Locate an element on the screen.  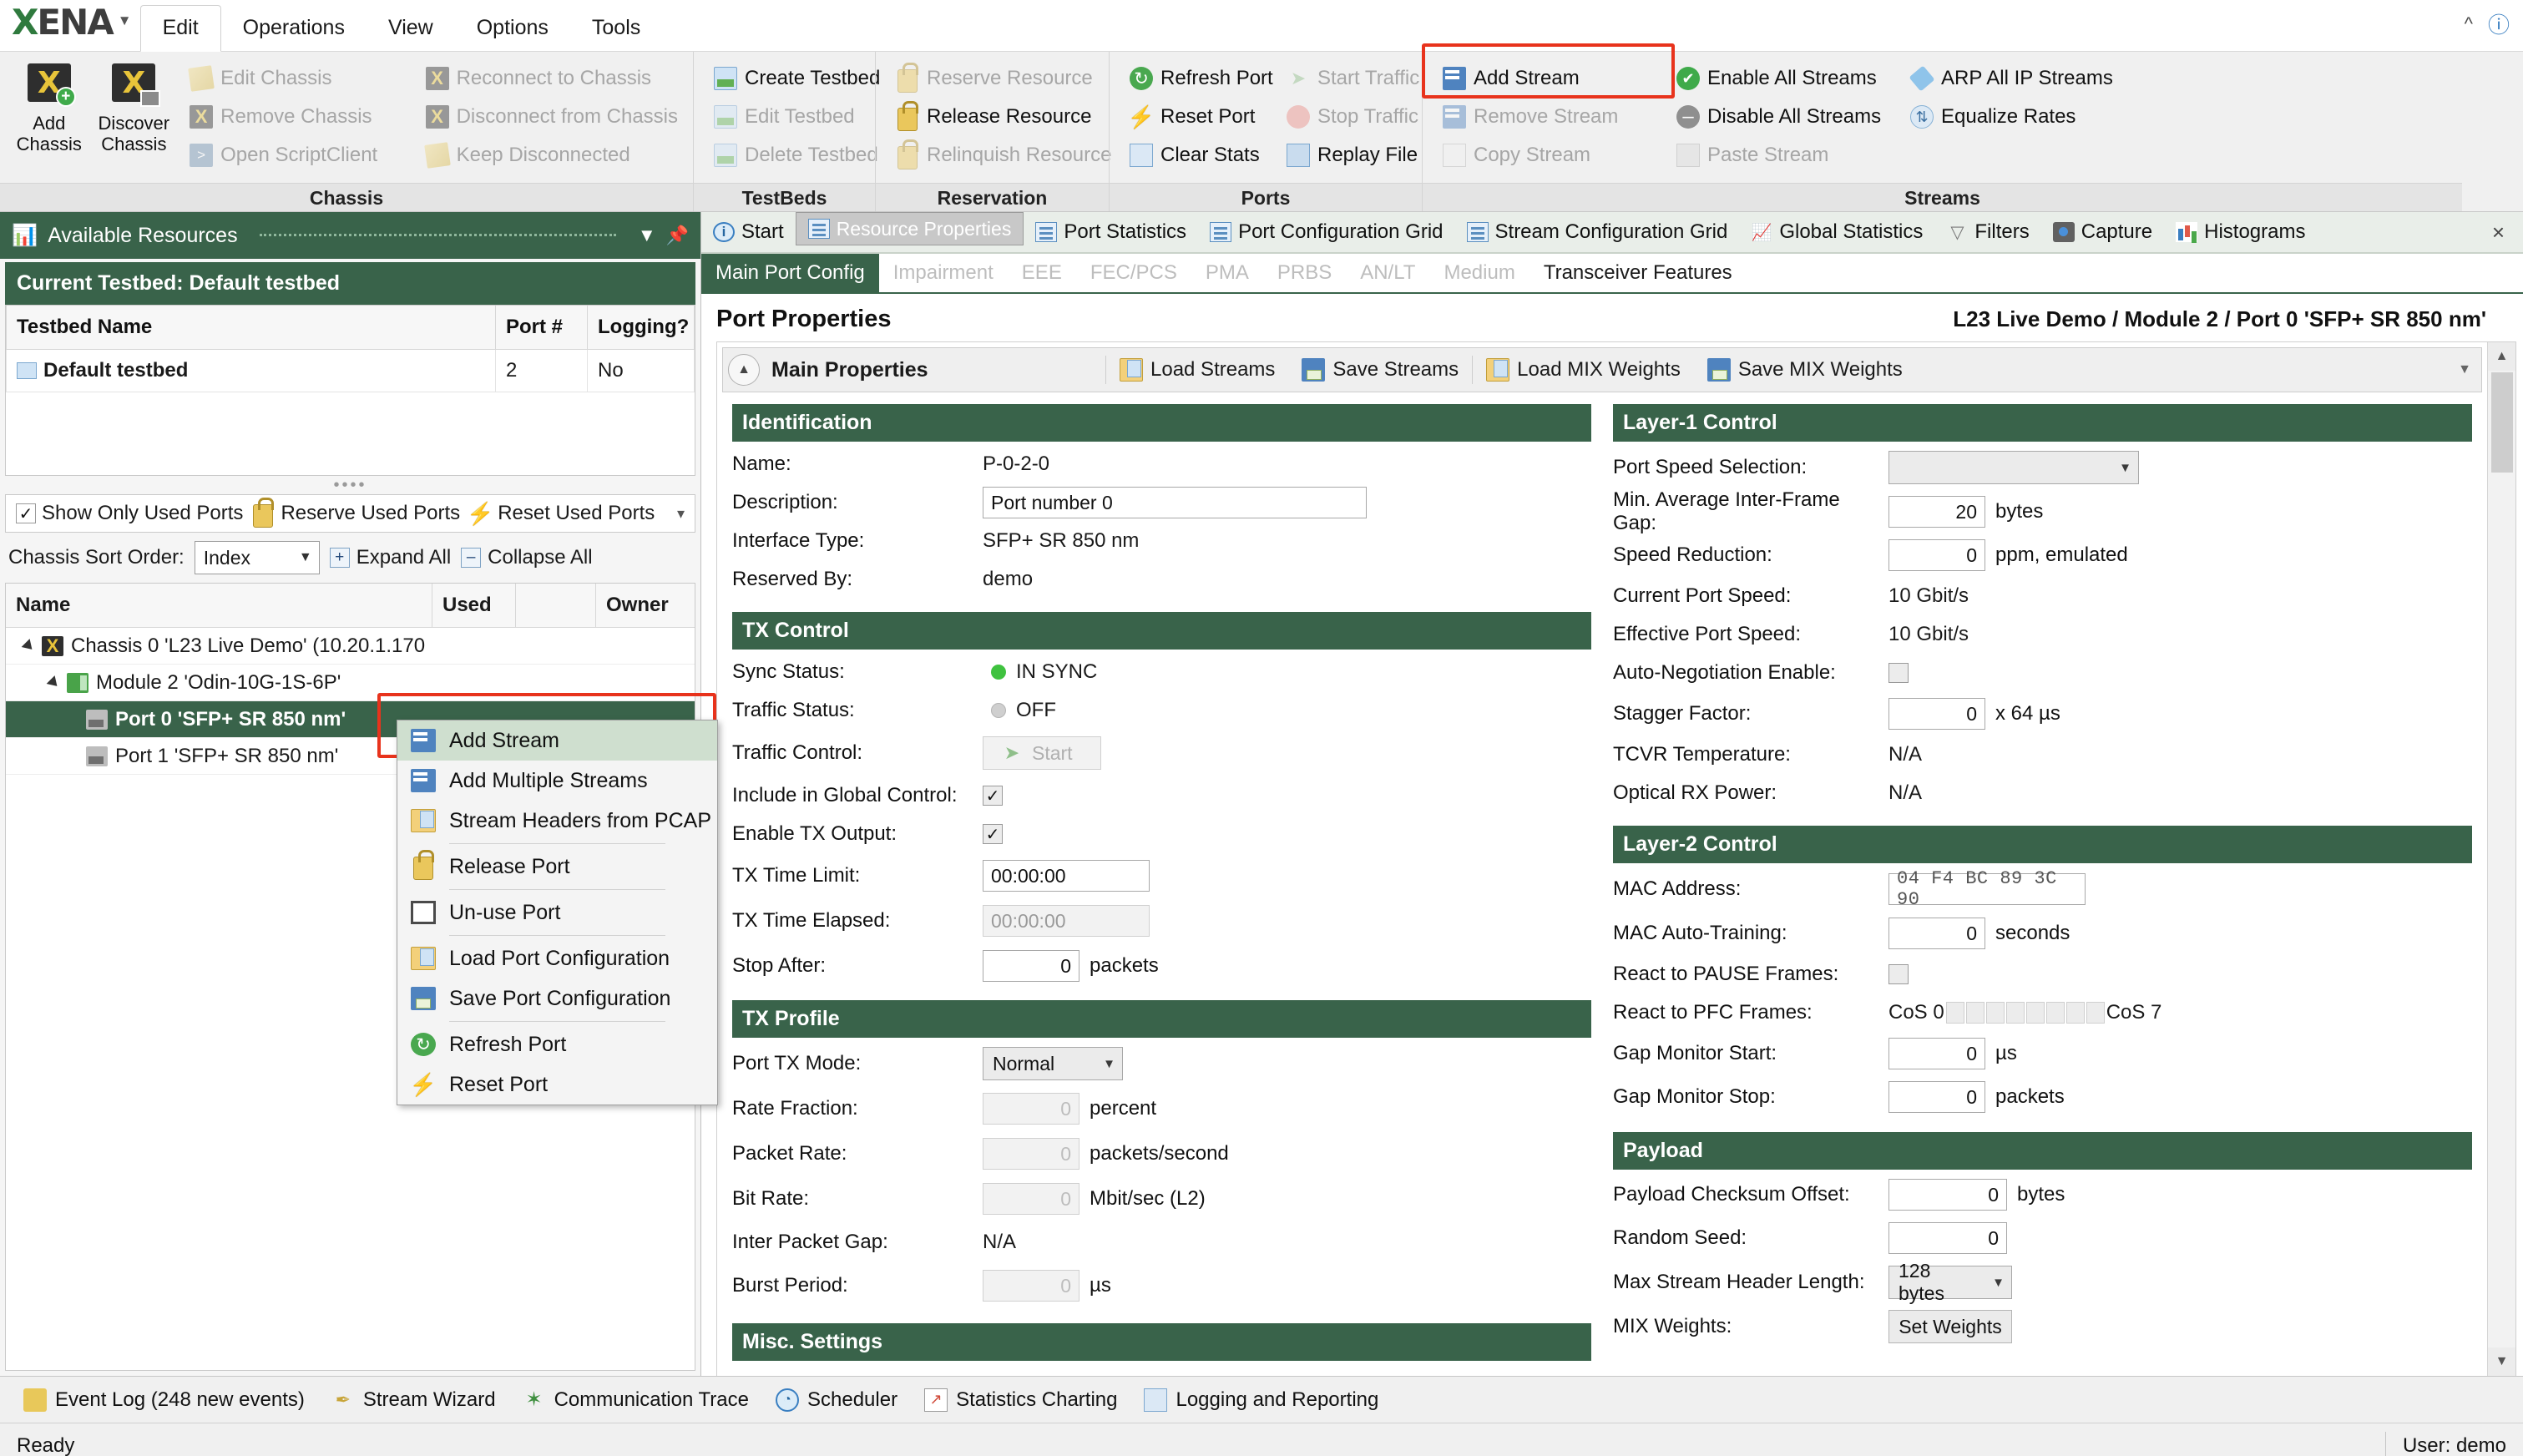
tab-stream-configuration-grid: Stream Configuration Grid is located at coordinates (1597, 232).